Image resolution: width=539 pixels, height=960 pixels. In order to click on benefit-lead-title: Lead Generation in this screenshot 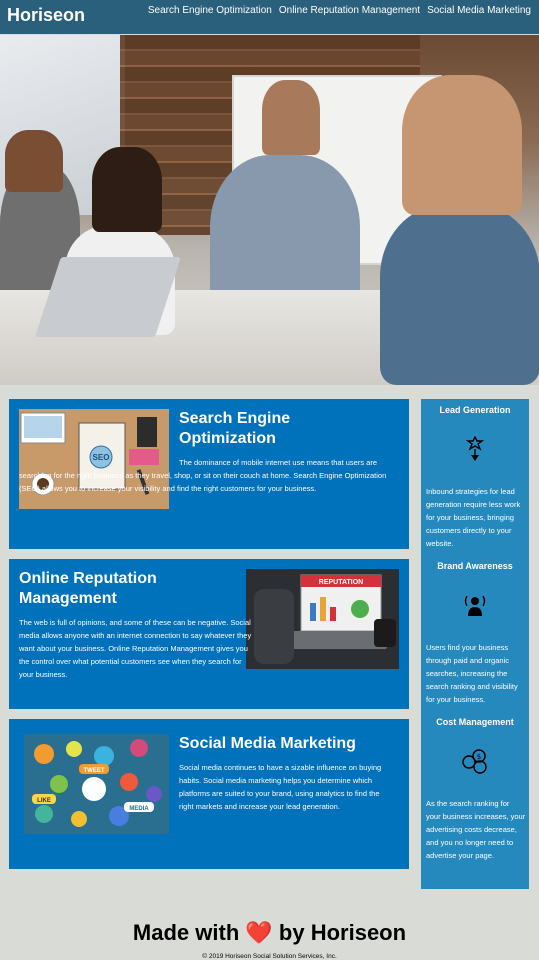, I will do `click(475, 410)`.